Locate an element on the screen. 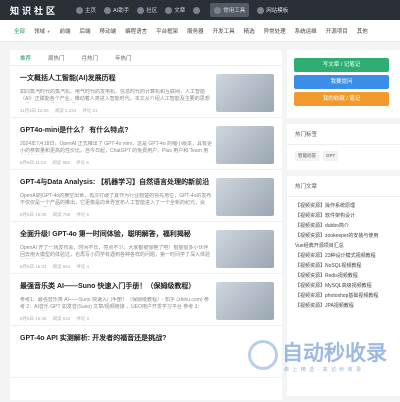  article-item: GPT-4o API 实测解析: 开发者的福音还是挑战? is located at coordinates (146, 352).